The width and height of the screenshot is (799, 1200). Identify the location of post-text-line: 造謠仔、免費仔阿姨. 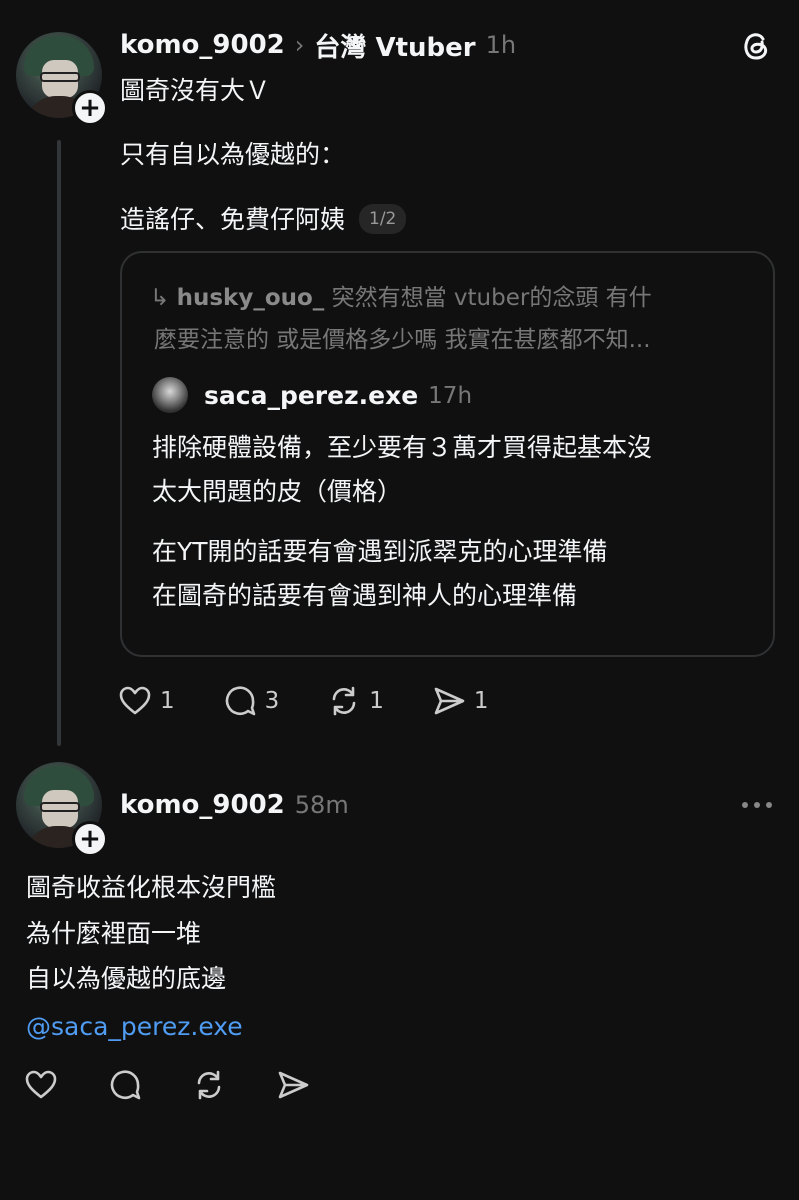
(233, 219).